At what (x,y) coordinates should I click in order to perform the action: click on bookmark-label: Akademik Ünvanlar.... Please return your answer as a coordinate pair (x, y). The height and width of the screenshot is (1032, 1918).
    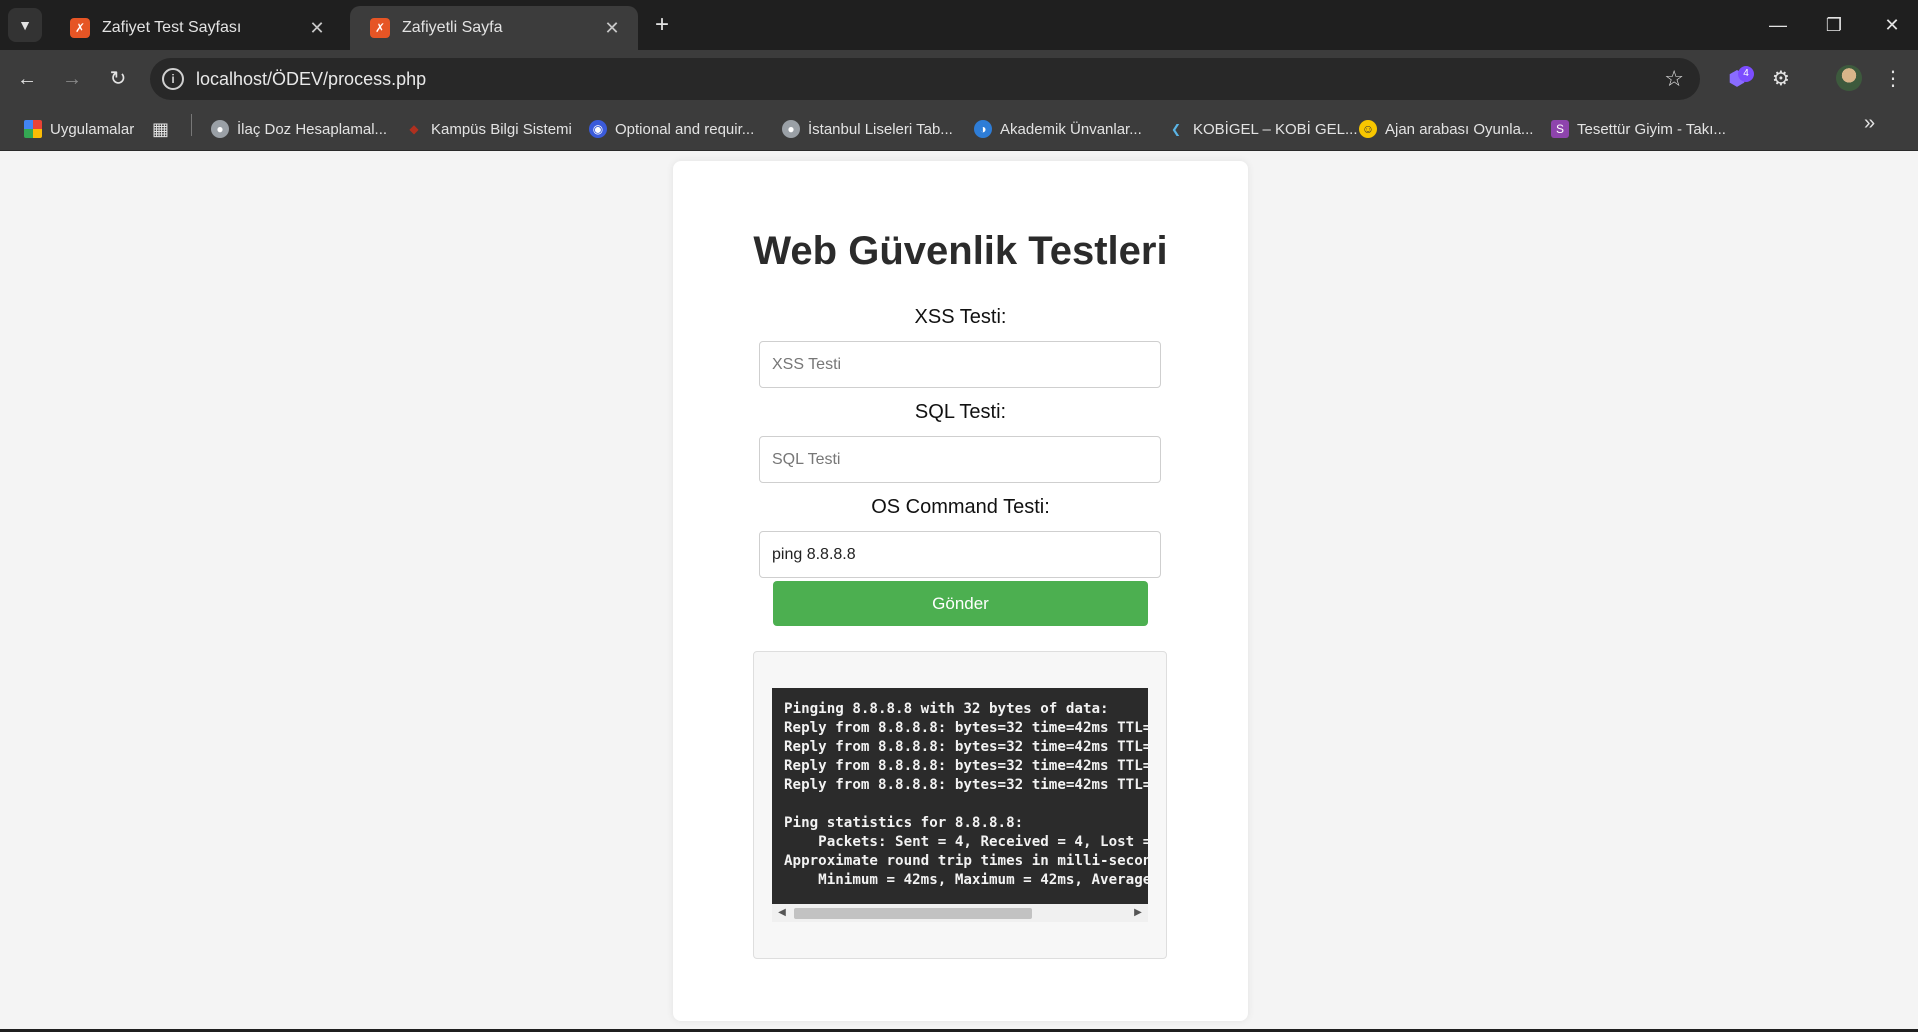
    Looking at the image, I should click on (1071, 129).